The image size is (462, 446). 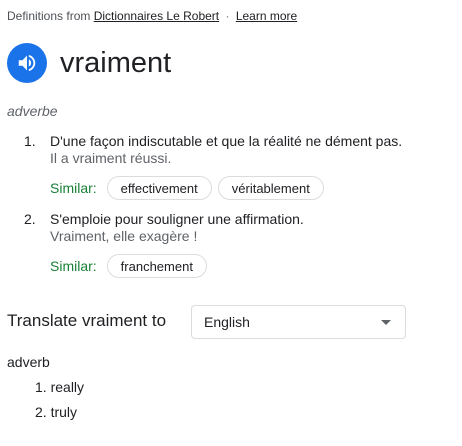 What do you see at coordinates (266, 16) in the screenshot?
I see `learn-more-link: Learn more` at bounding box center [266, 16].